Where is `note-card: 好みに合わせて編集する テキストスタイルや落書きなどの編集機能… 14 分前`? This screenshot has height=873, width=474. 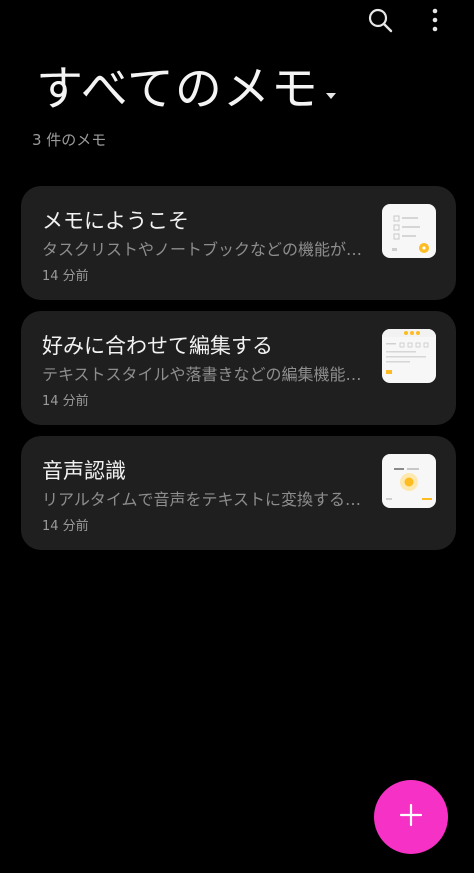
note-card: 好みに合わせて編集する テキストスタイルや落書きなどの編集機能… 14 分前 is located at coordinates (238, 368).